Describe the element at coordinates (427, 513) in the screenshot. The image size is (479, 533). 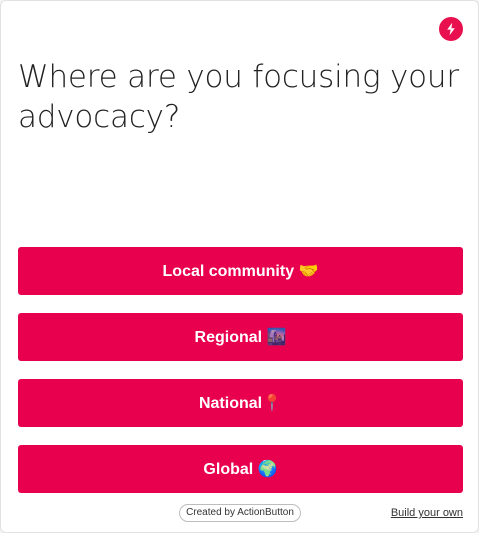
I see `build-your-own-link: Build your own` at that location.